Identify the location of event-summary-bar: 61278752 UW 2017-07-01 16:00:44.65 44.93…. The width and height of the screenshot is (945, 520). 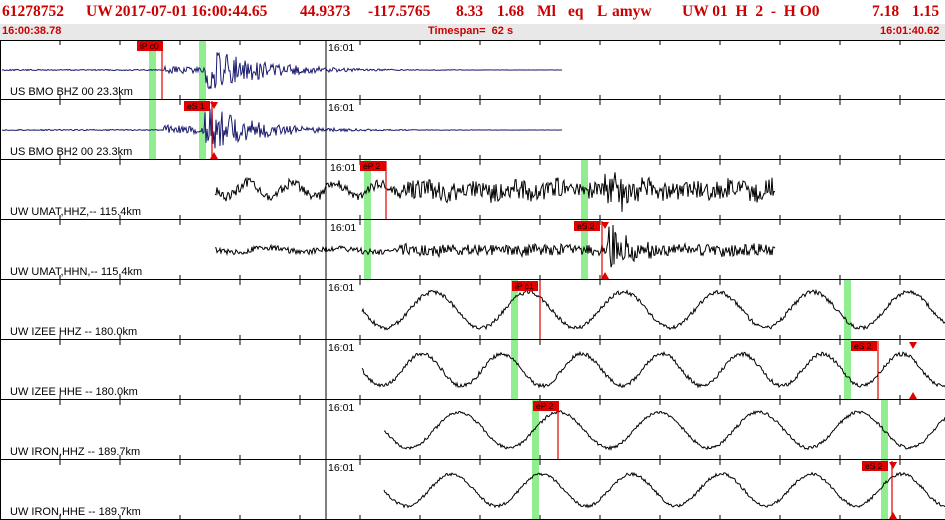
(472, 12).